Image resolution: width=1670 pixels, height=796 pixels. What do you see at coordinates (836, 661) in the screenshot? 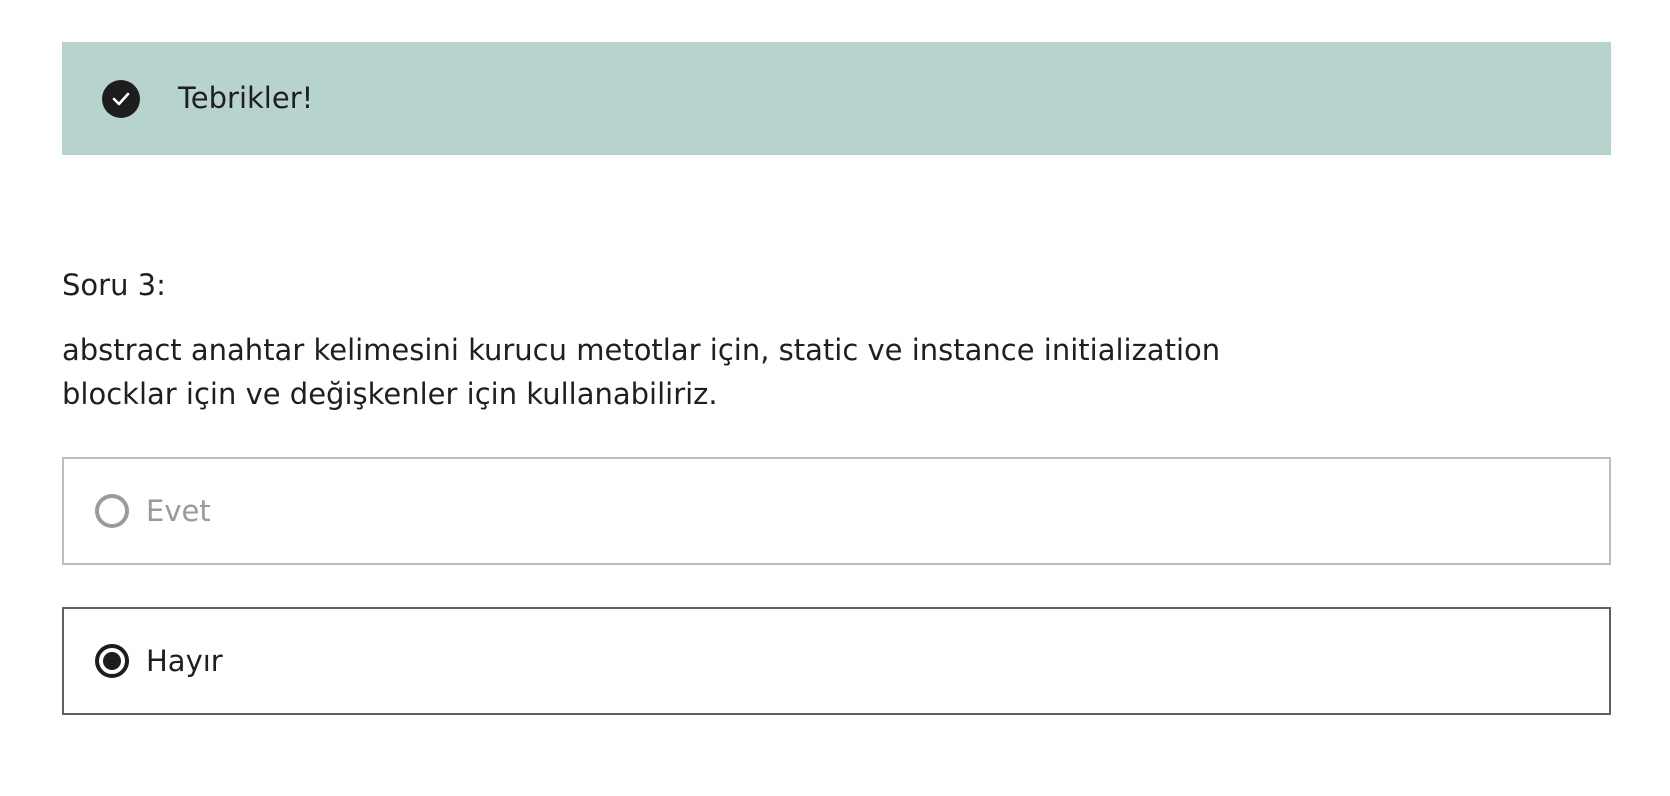
I see `answer-option-hayir: Hayır` at bounding box center [836, 661].